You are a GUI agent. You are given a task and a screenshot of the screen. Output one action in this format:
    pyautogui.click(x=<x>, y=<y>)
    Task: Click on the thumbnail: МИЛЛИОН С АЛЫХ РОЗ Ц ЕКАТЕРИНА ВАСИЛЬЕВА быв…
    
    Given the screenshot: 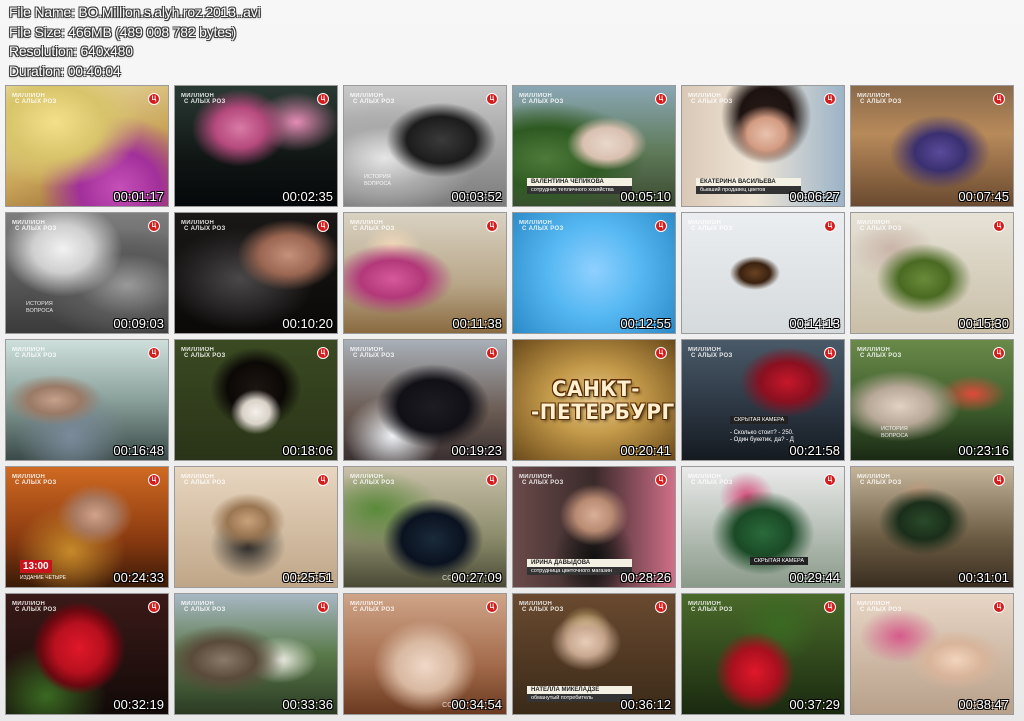 What is the action you would take?
    pyautogui.click(x=763, y=146)
    